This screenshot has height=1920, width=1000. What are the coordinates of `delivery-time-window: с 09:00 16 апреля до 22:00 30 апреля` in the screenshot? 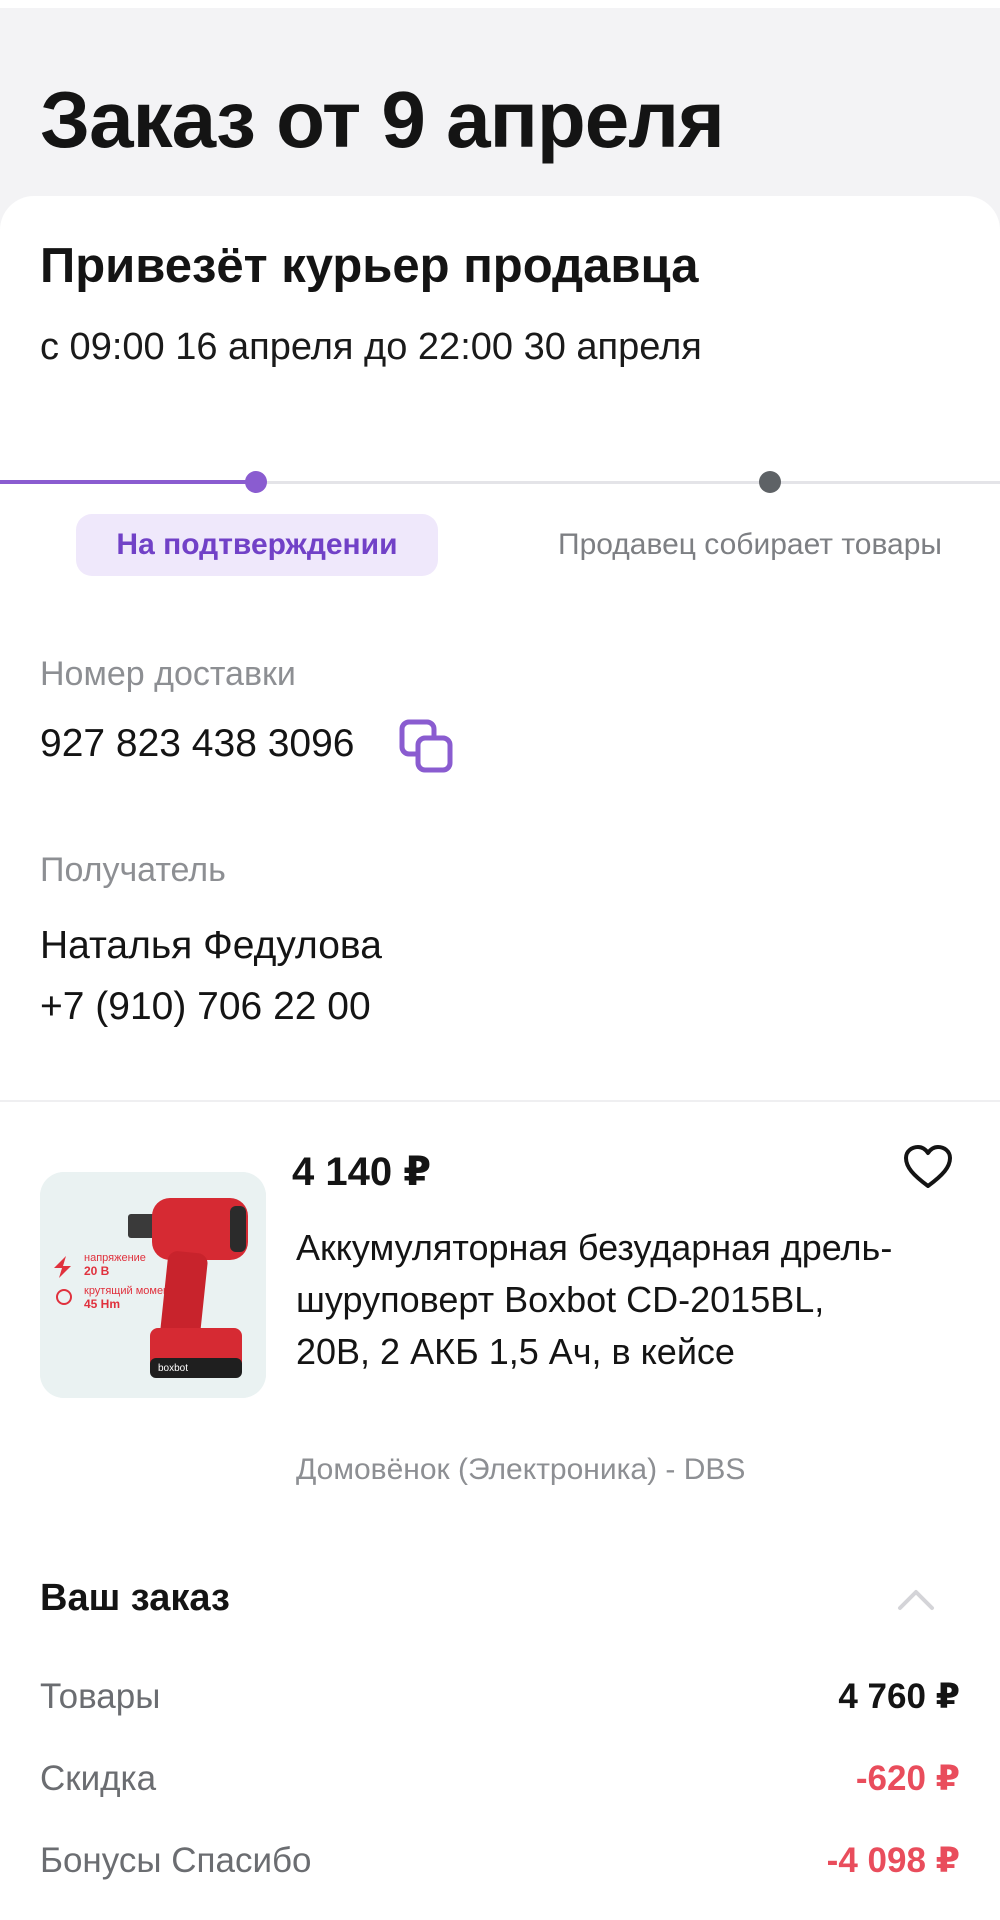 It's located at (371, 347).